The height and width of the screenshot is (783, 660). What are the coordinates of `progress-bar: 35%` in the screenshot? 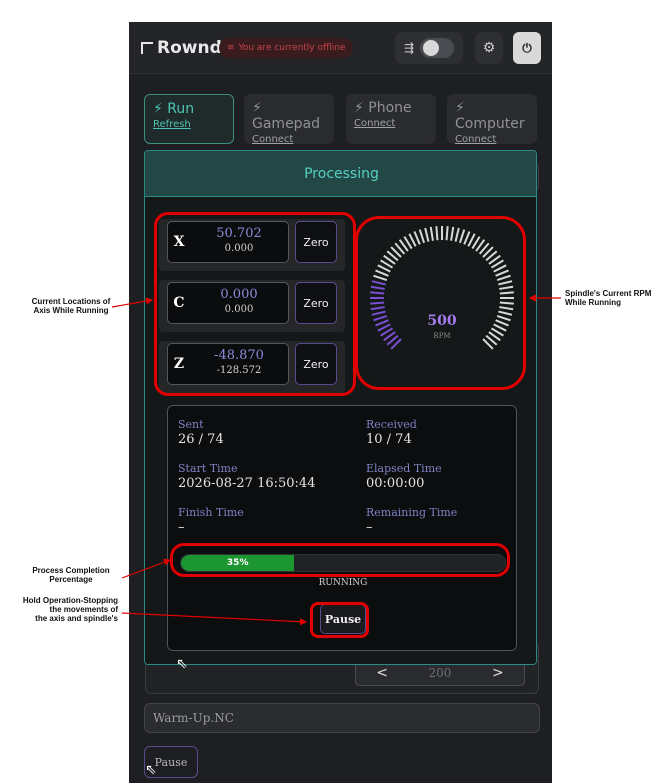 It's located at (343, 563).